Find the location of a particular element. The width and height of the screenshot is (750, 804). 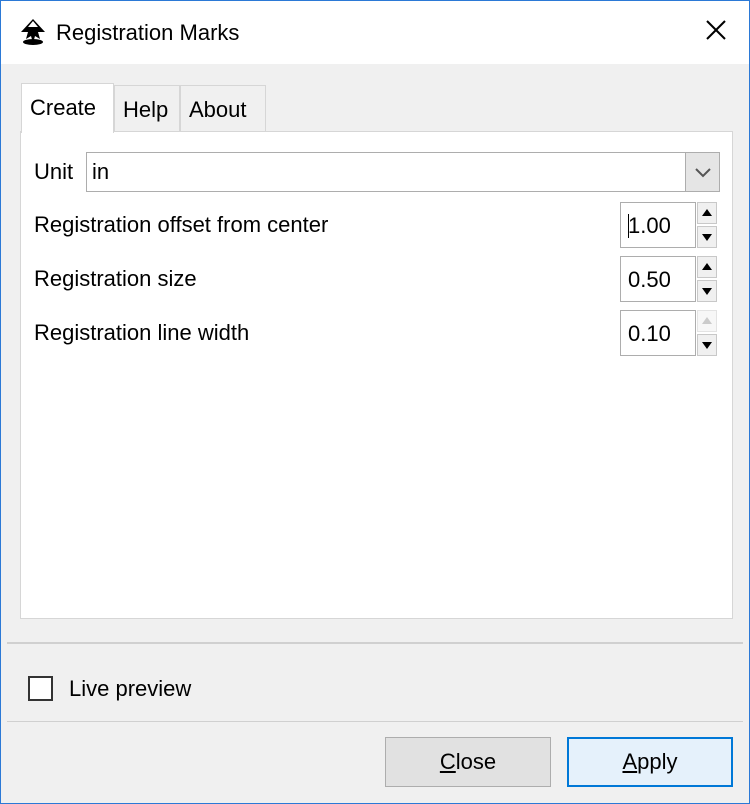

tab-help: Help is located at coordinates (147, 109).